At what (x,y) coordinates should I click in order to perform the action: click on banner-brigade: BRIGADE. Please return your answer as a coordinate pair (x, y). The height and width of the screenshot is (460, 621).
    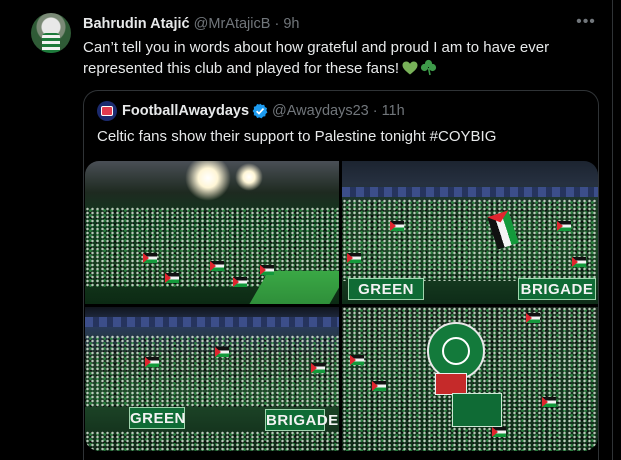
    Looking at the image, I should click on (557, 289).